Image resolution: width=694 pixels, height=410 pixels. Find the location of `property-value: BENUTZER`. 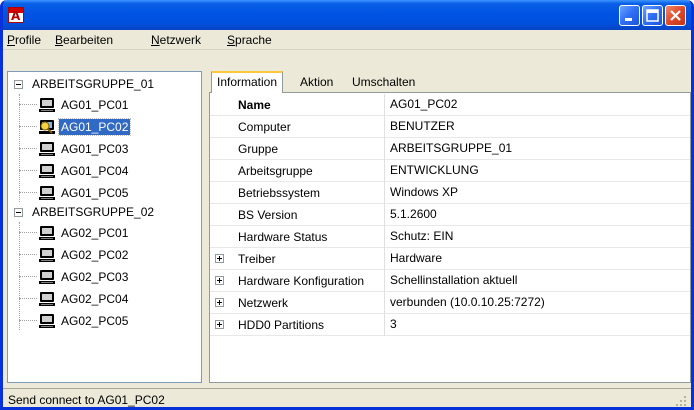

property-value: BENUTZER is located at coordinates (422, 126).